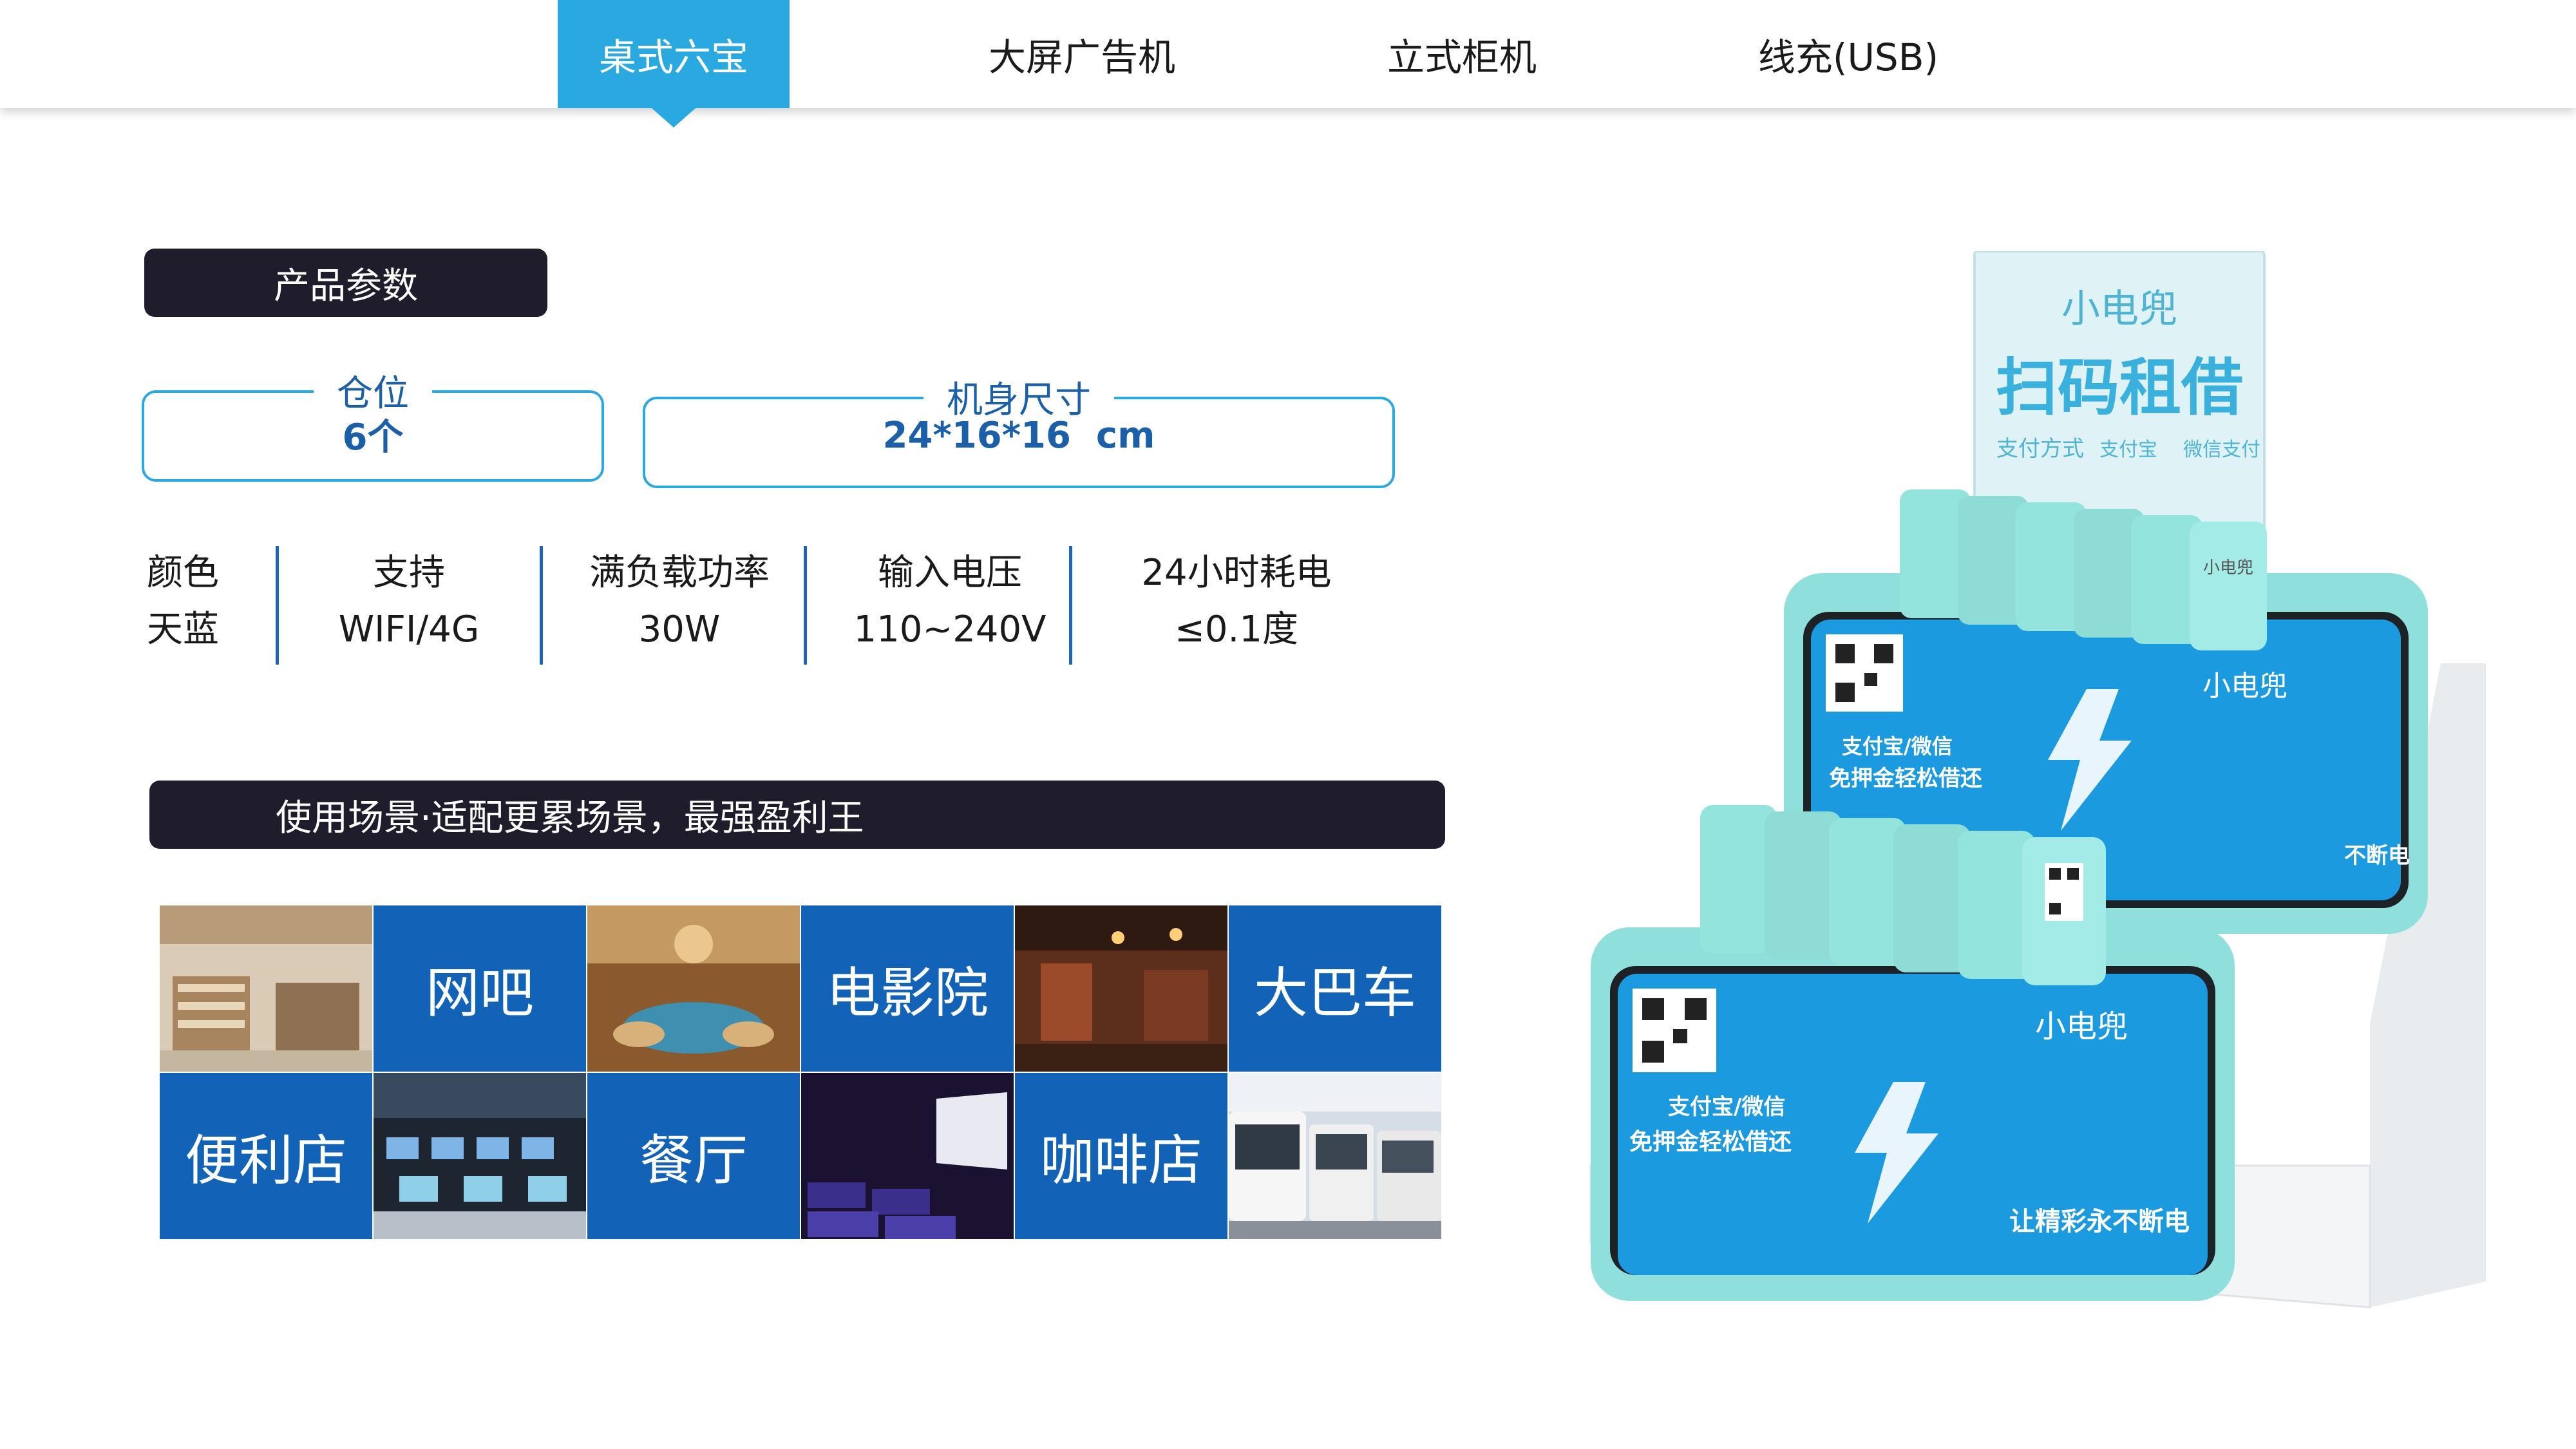 The height and width of the screenshot is (1449, 2576). I want to click on spec-voltage-value: 110~240V, so click(949, 629).